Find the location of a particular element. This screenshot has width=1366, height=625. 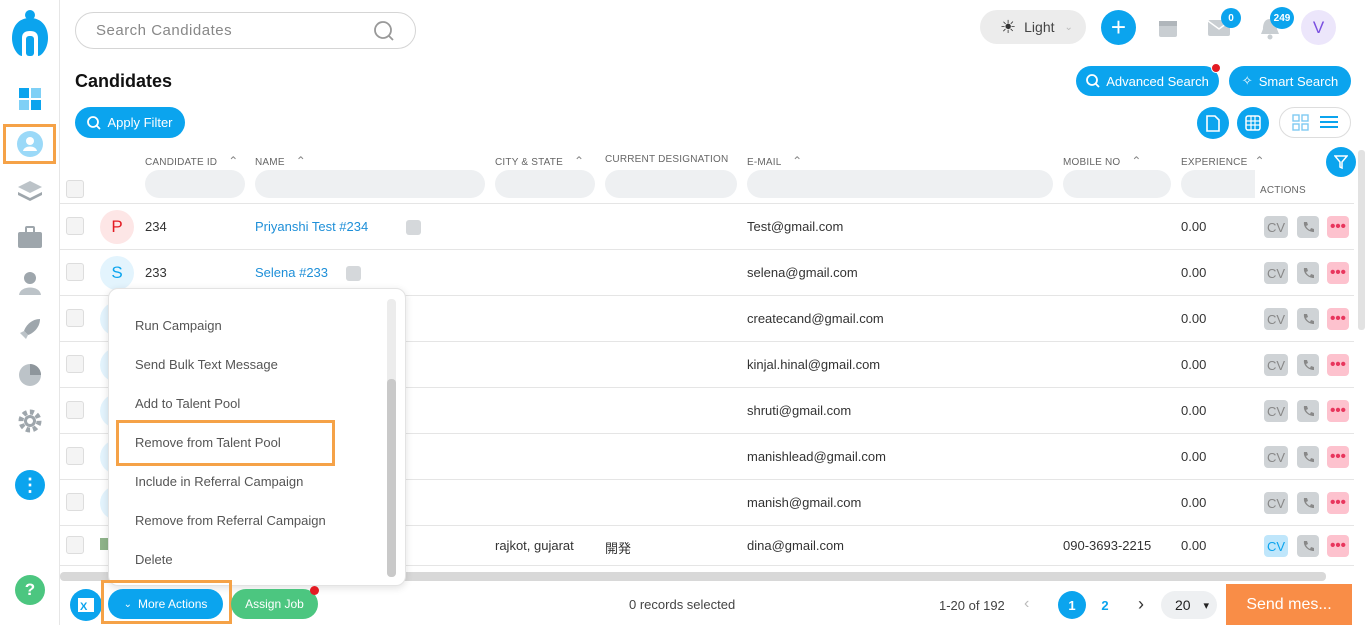

chevron-down-icon: ⌄ is located at coordinates (1068, 27).